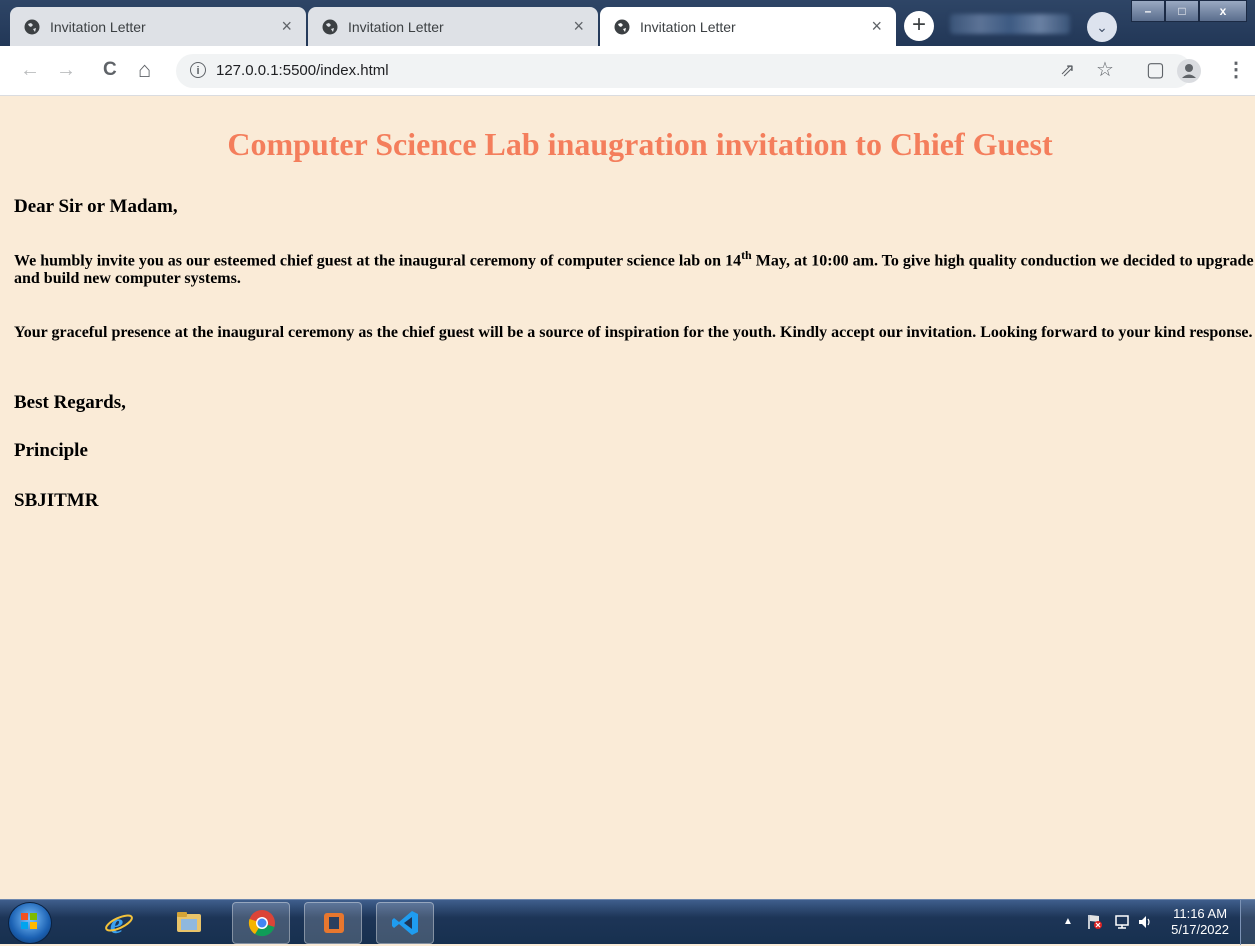  I want to click on minimize-button: –, so click(1148, 11).